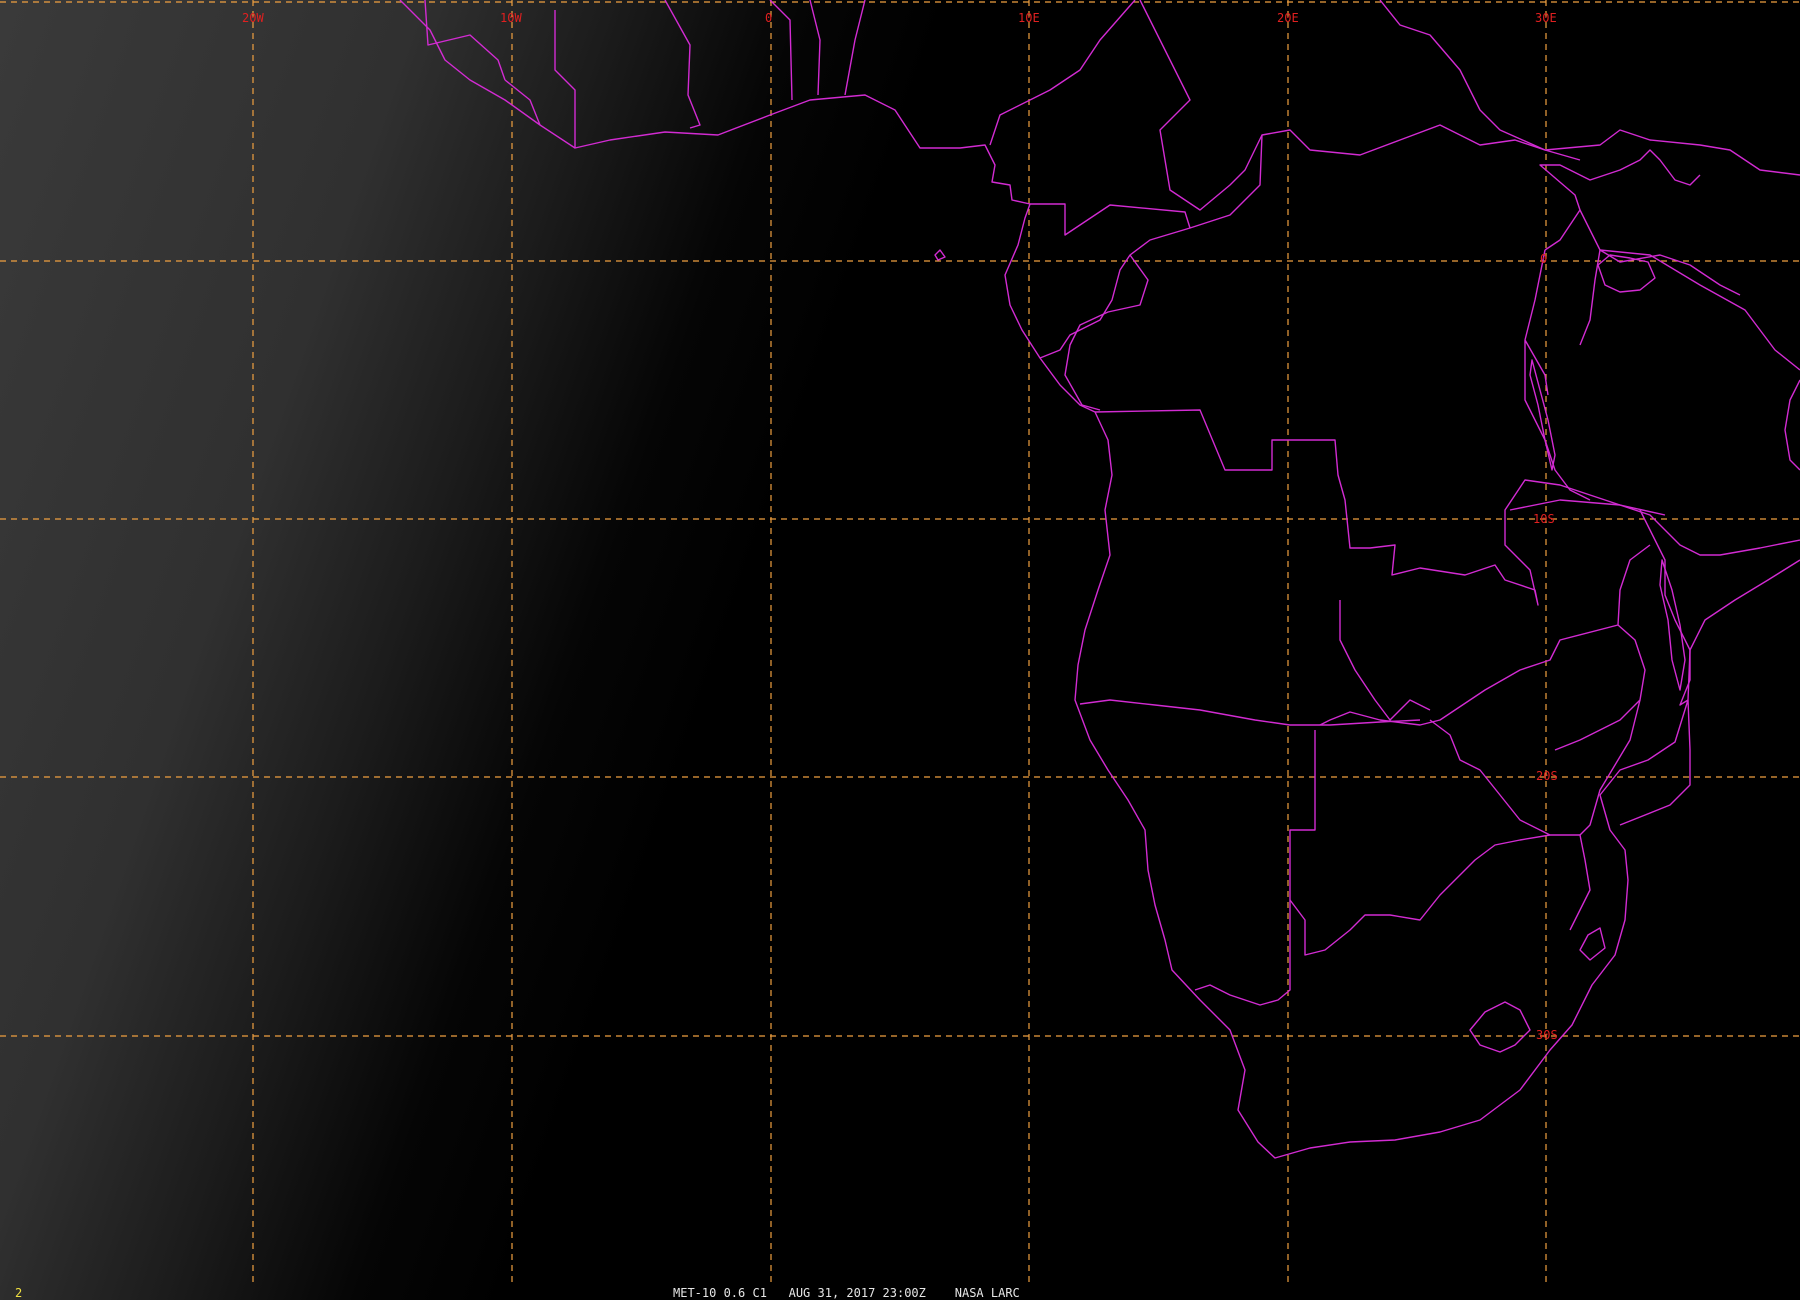 This screenshot has height=1300, width=1800. What do you see at coordinates (18, 1293) in the screenshot?
I see `frame-number: 2` at bounding box center [18, 1293].